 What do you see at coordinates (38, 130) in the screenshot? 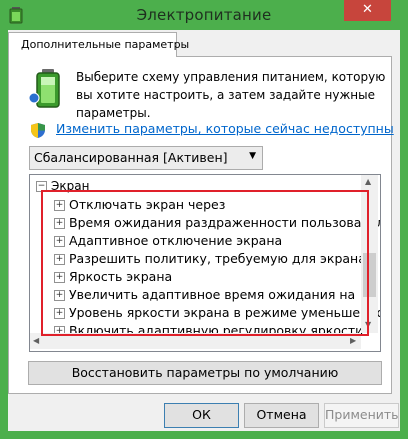
I see `shield-icon` at bounding box center [38, 130].